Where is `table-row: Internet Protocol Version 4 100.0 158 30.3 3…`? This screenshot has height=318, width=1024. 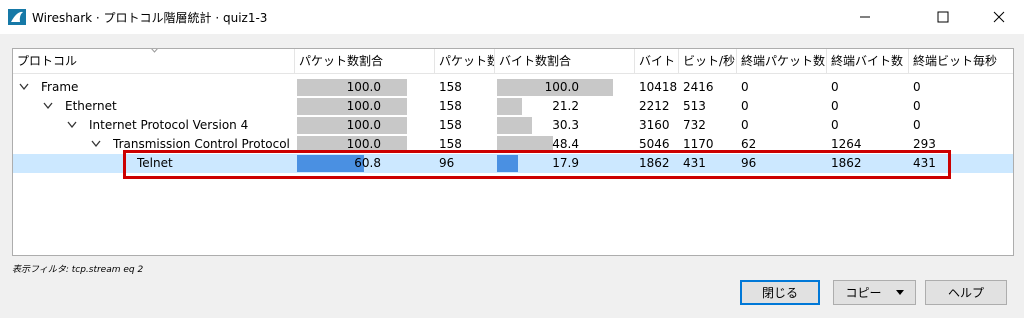 table-row: Internet Protocol Version 4 100.0 158 30.3 3… is located at coordinates (513, 125).